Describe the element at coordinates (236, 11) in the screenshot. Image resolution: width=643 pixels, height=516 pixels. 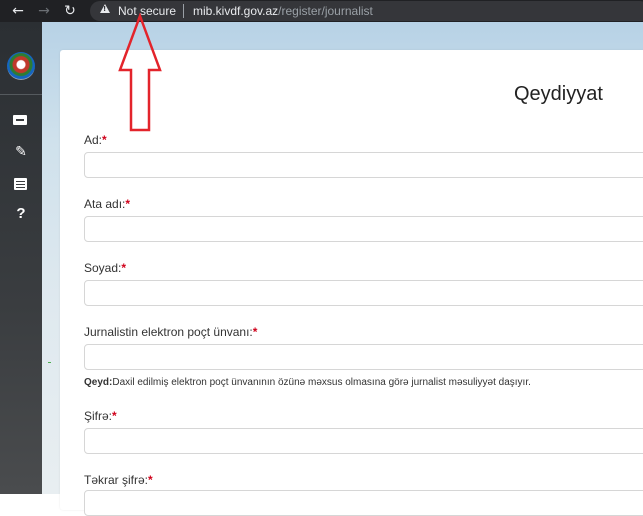
I see `url-host: mib.kivdf.gov.az` at that location.